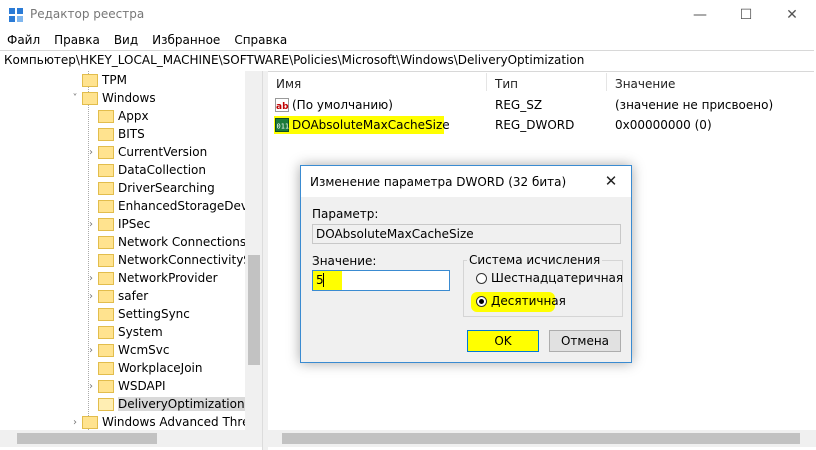  I want to click on tree-item-label: IPSec, so click(134, 224).